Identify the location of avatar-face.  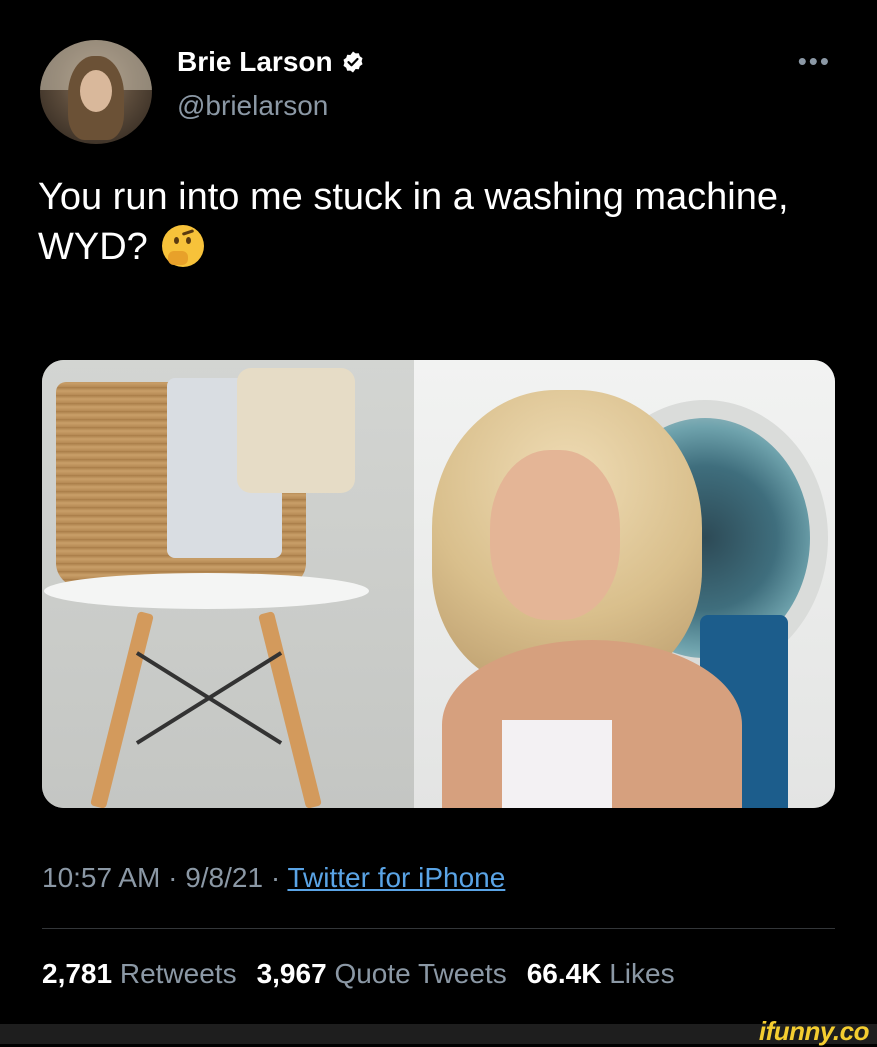
(96, 91).